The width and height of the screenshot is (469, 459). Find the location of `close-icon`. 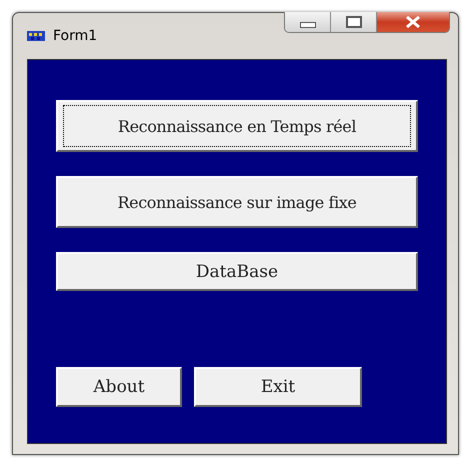

close-icon is located at coordinates (413, 22).